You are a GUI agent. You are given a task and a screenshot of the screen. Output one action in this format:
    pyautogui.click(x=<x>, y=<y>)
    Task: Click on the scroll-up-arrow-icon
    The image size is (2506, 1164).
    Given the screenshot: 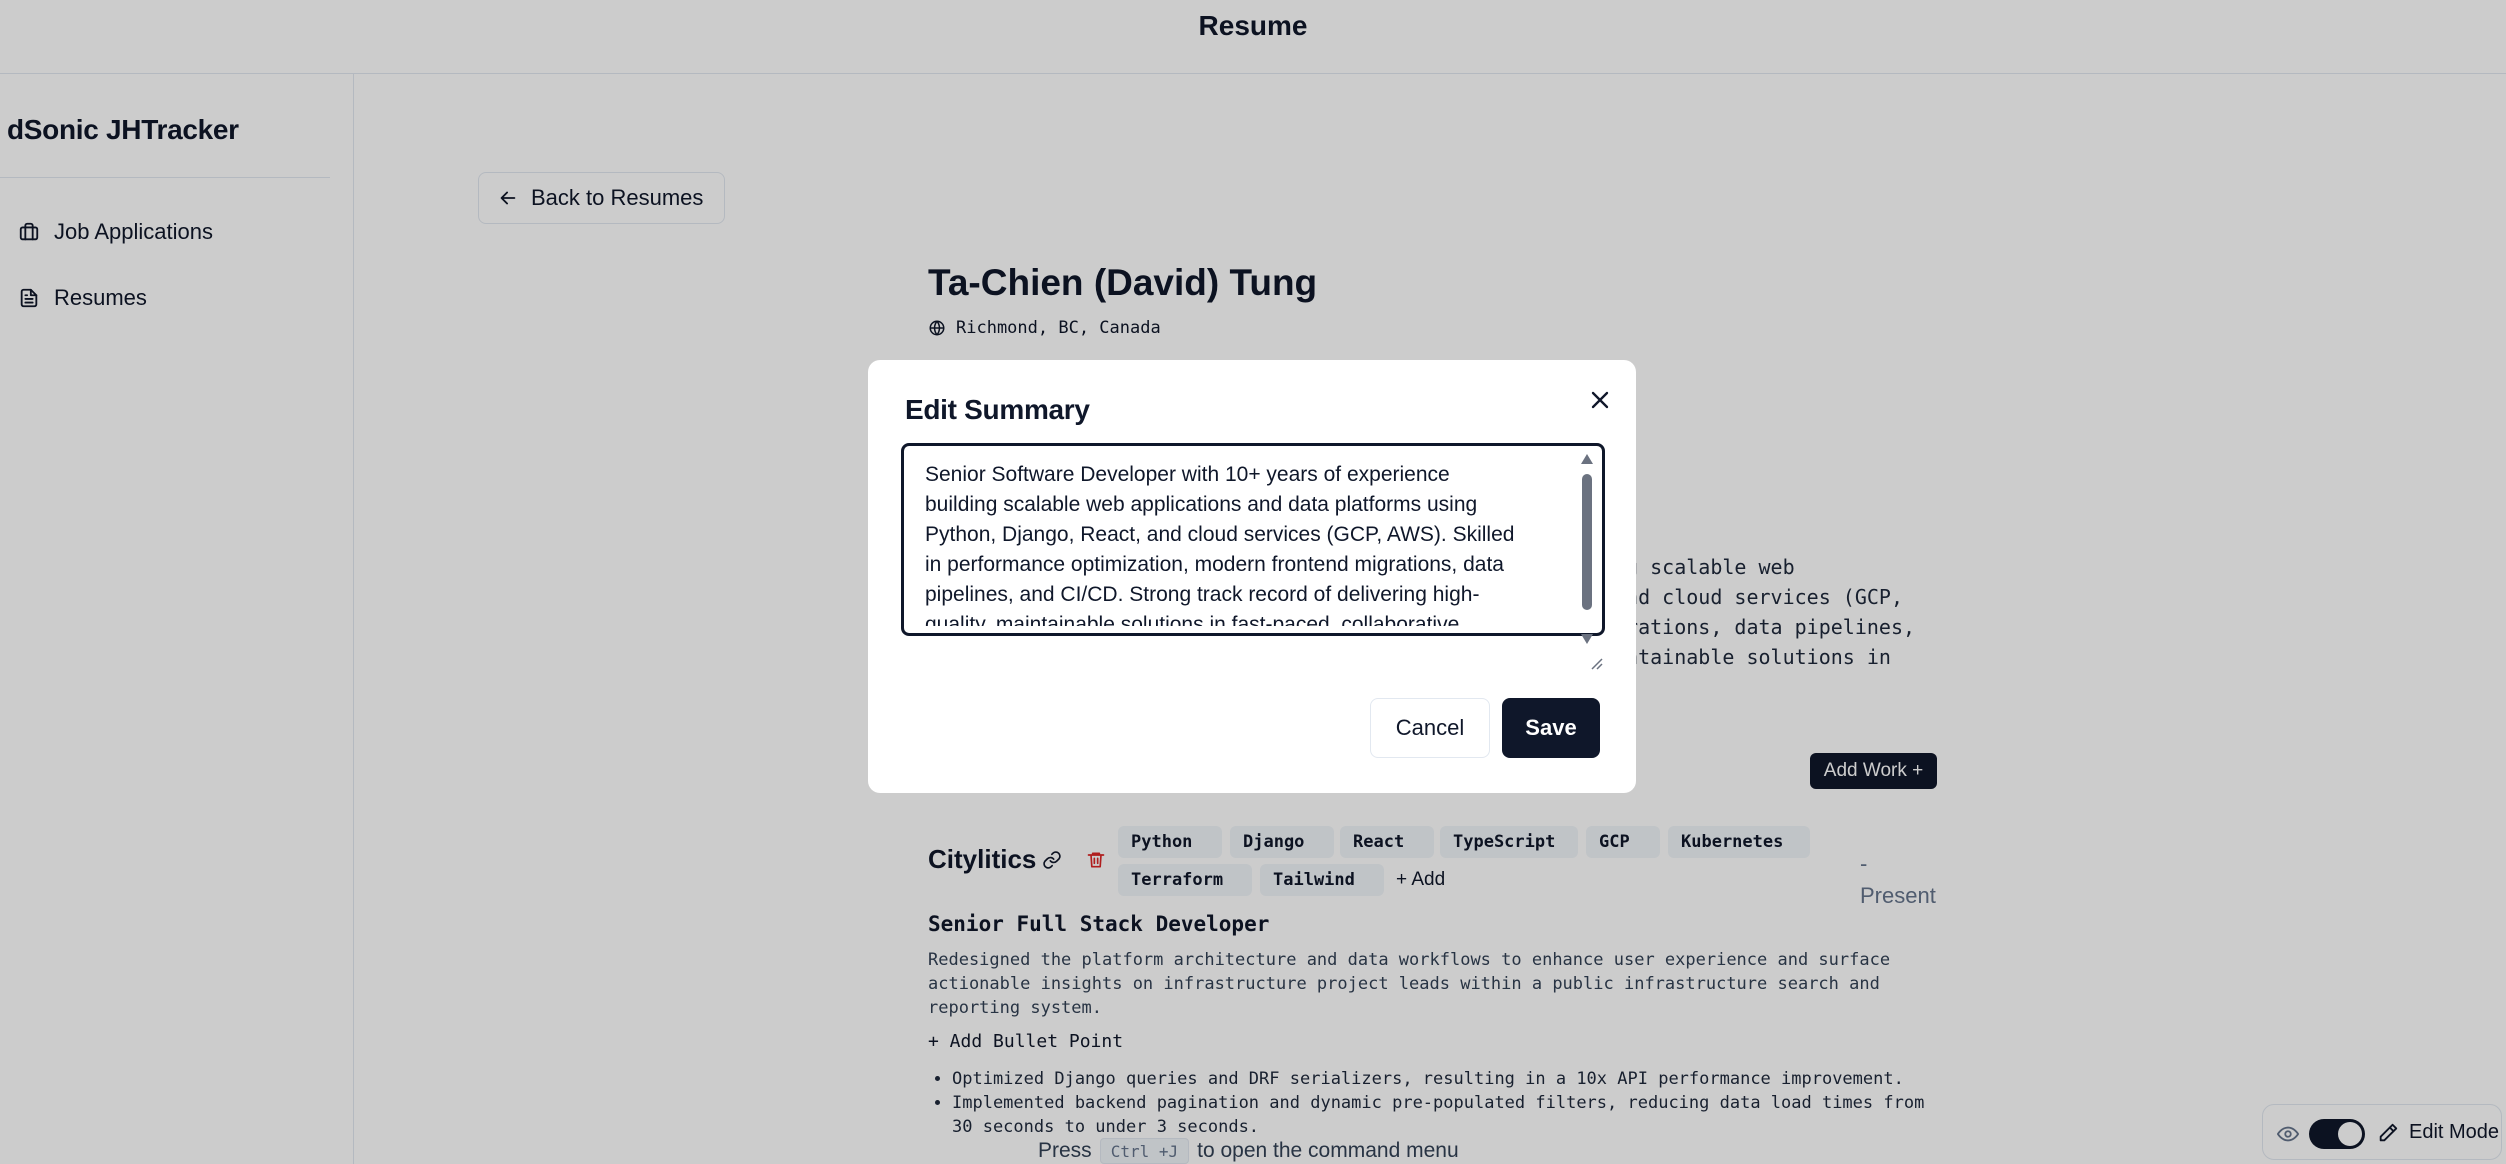 What is the action you would take?
    pyautogui.click(x=1587, y=459)
    